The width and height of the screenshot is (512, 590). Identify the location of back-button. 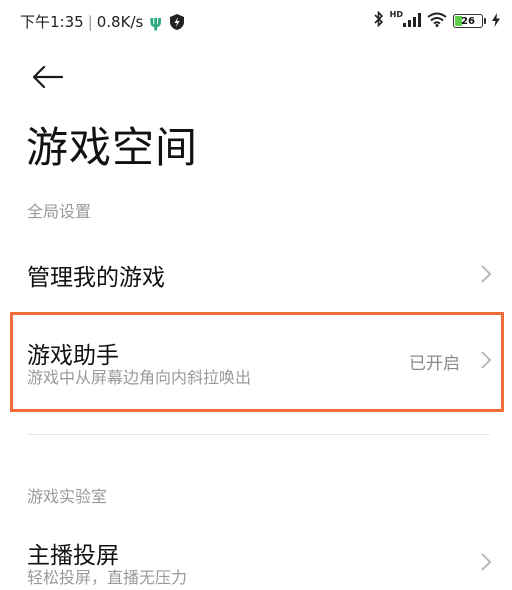
(48, 77).